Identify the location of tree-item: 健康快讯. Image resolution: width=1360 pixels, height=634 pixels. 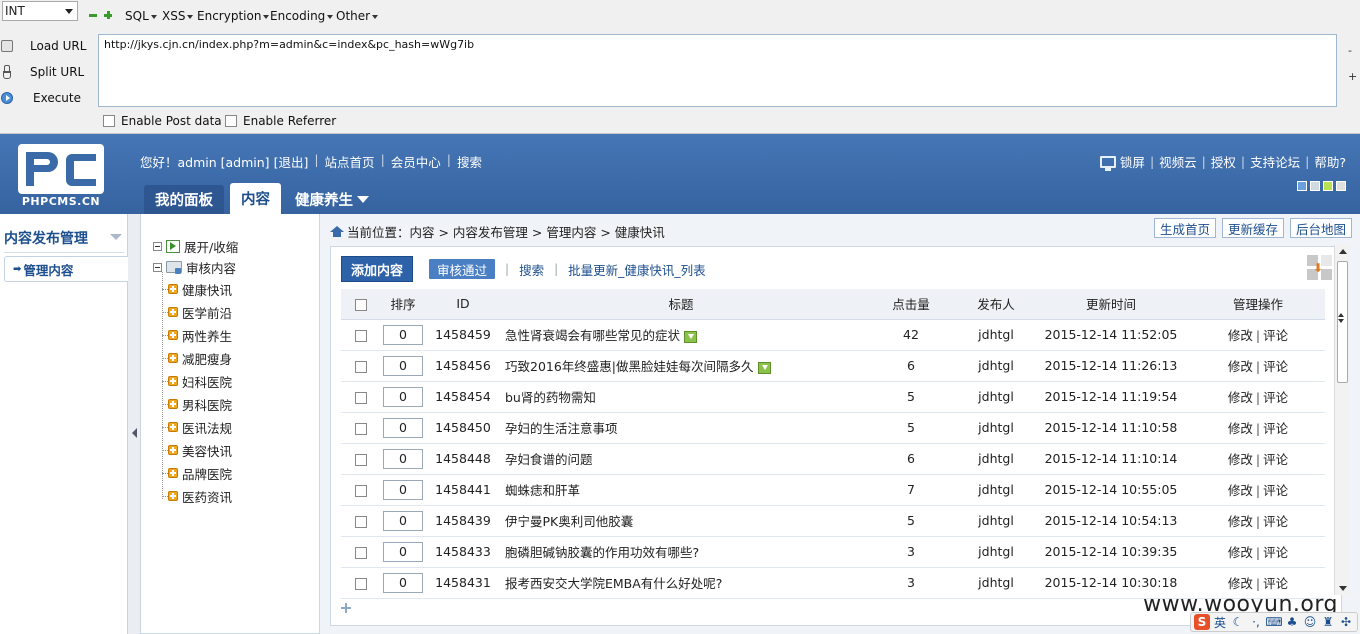
(200, 289).